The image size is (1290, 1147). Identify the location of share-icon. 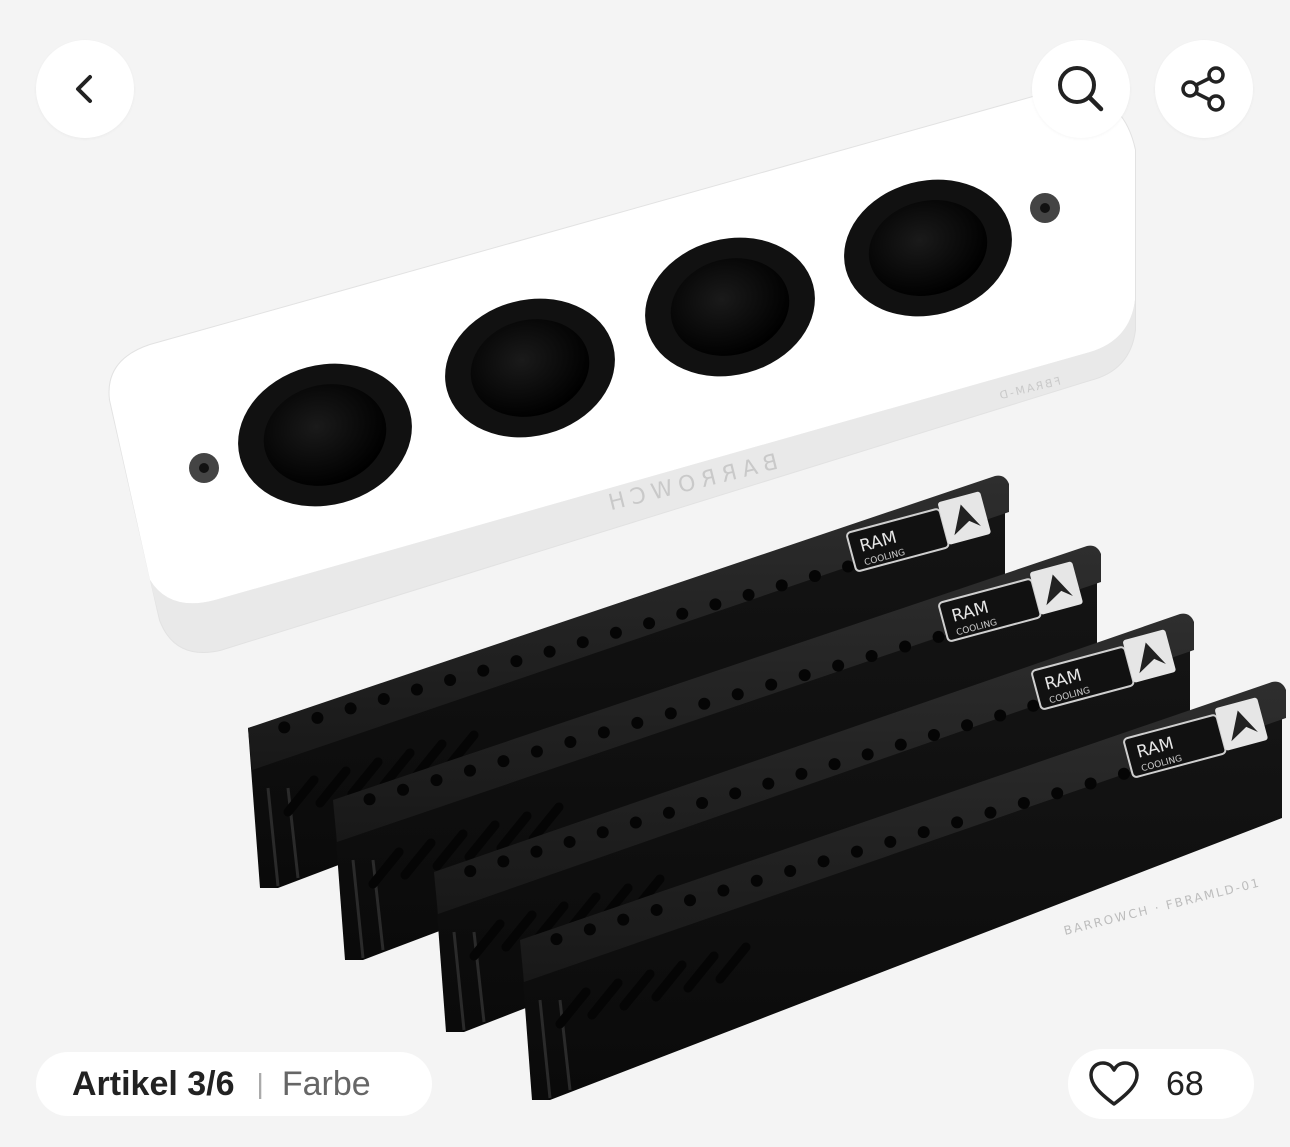
(1203, 89).